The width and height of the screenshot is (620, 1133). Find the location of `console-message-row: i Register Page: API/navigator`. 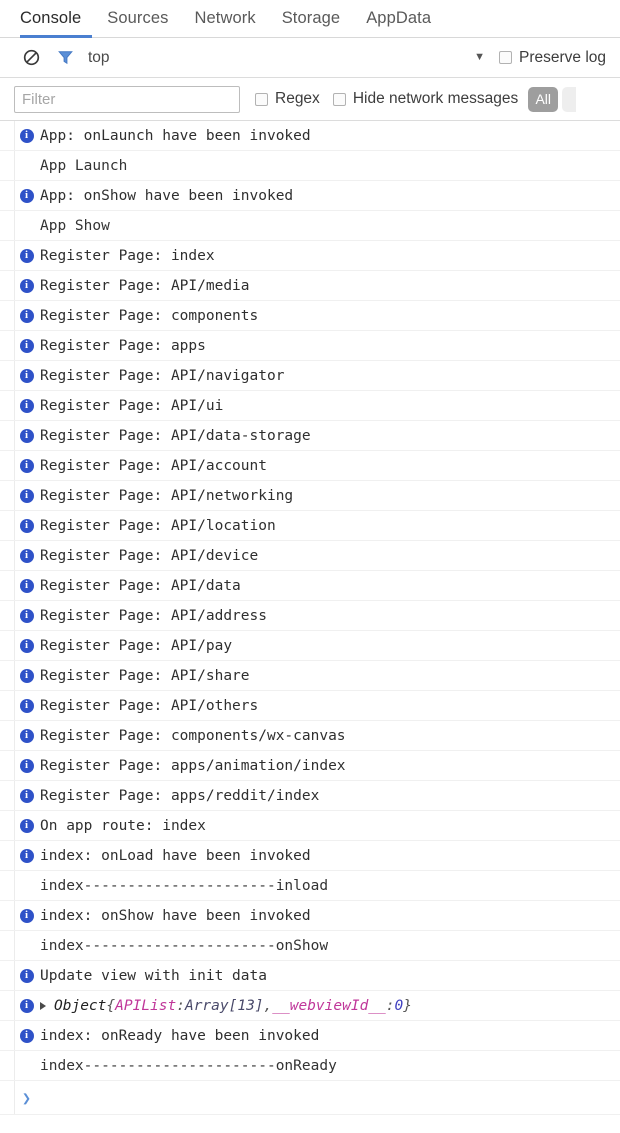

console-message-row: i Register Page: API/navigator is located at coordinates (310, 376).